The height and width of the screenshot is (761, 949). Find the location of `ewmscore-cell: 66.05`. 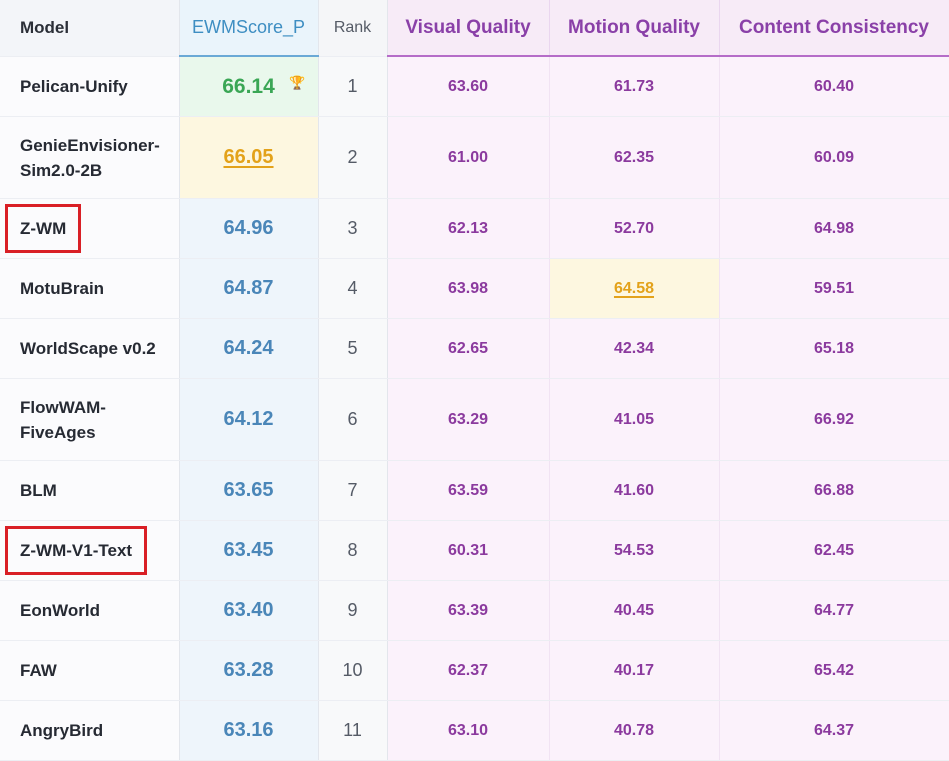

ewmscore-cell: 66.05 is located at coordinates (249, 157).